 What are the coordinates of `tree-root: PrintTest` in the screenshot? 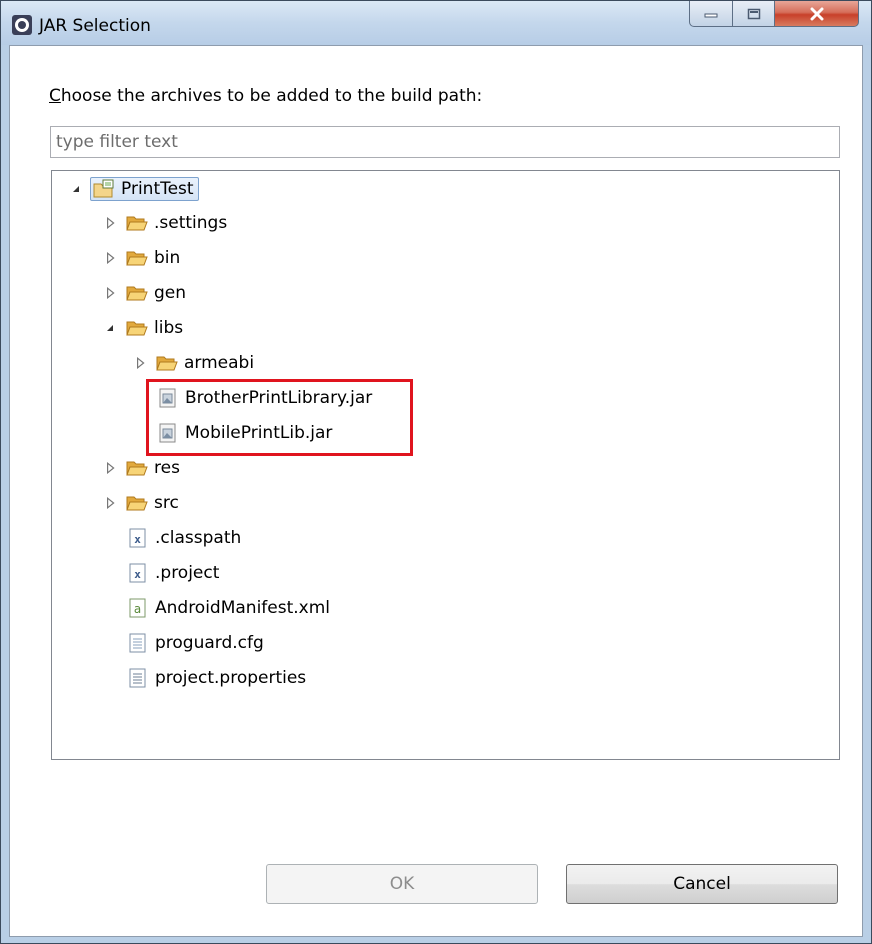 It's located at (134, 189).